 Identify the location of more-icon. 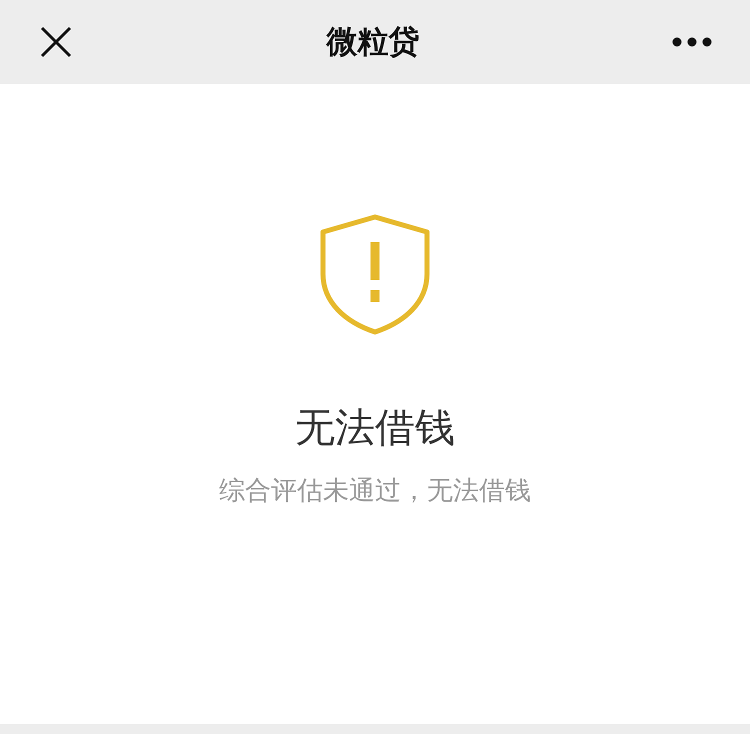
(692, 42).